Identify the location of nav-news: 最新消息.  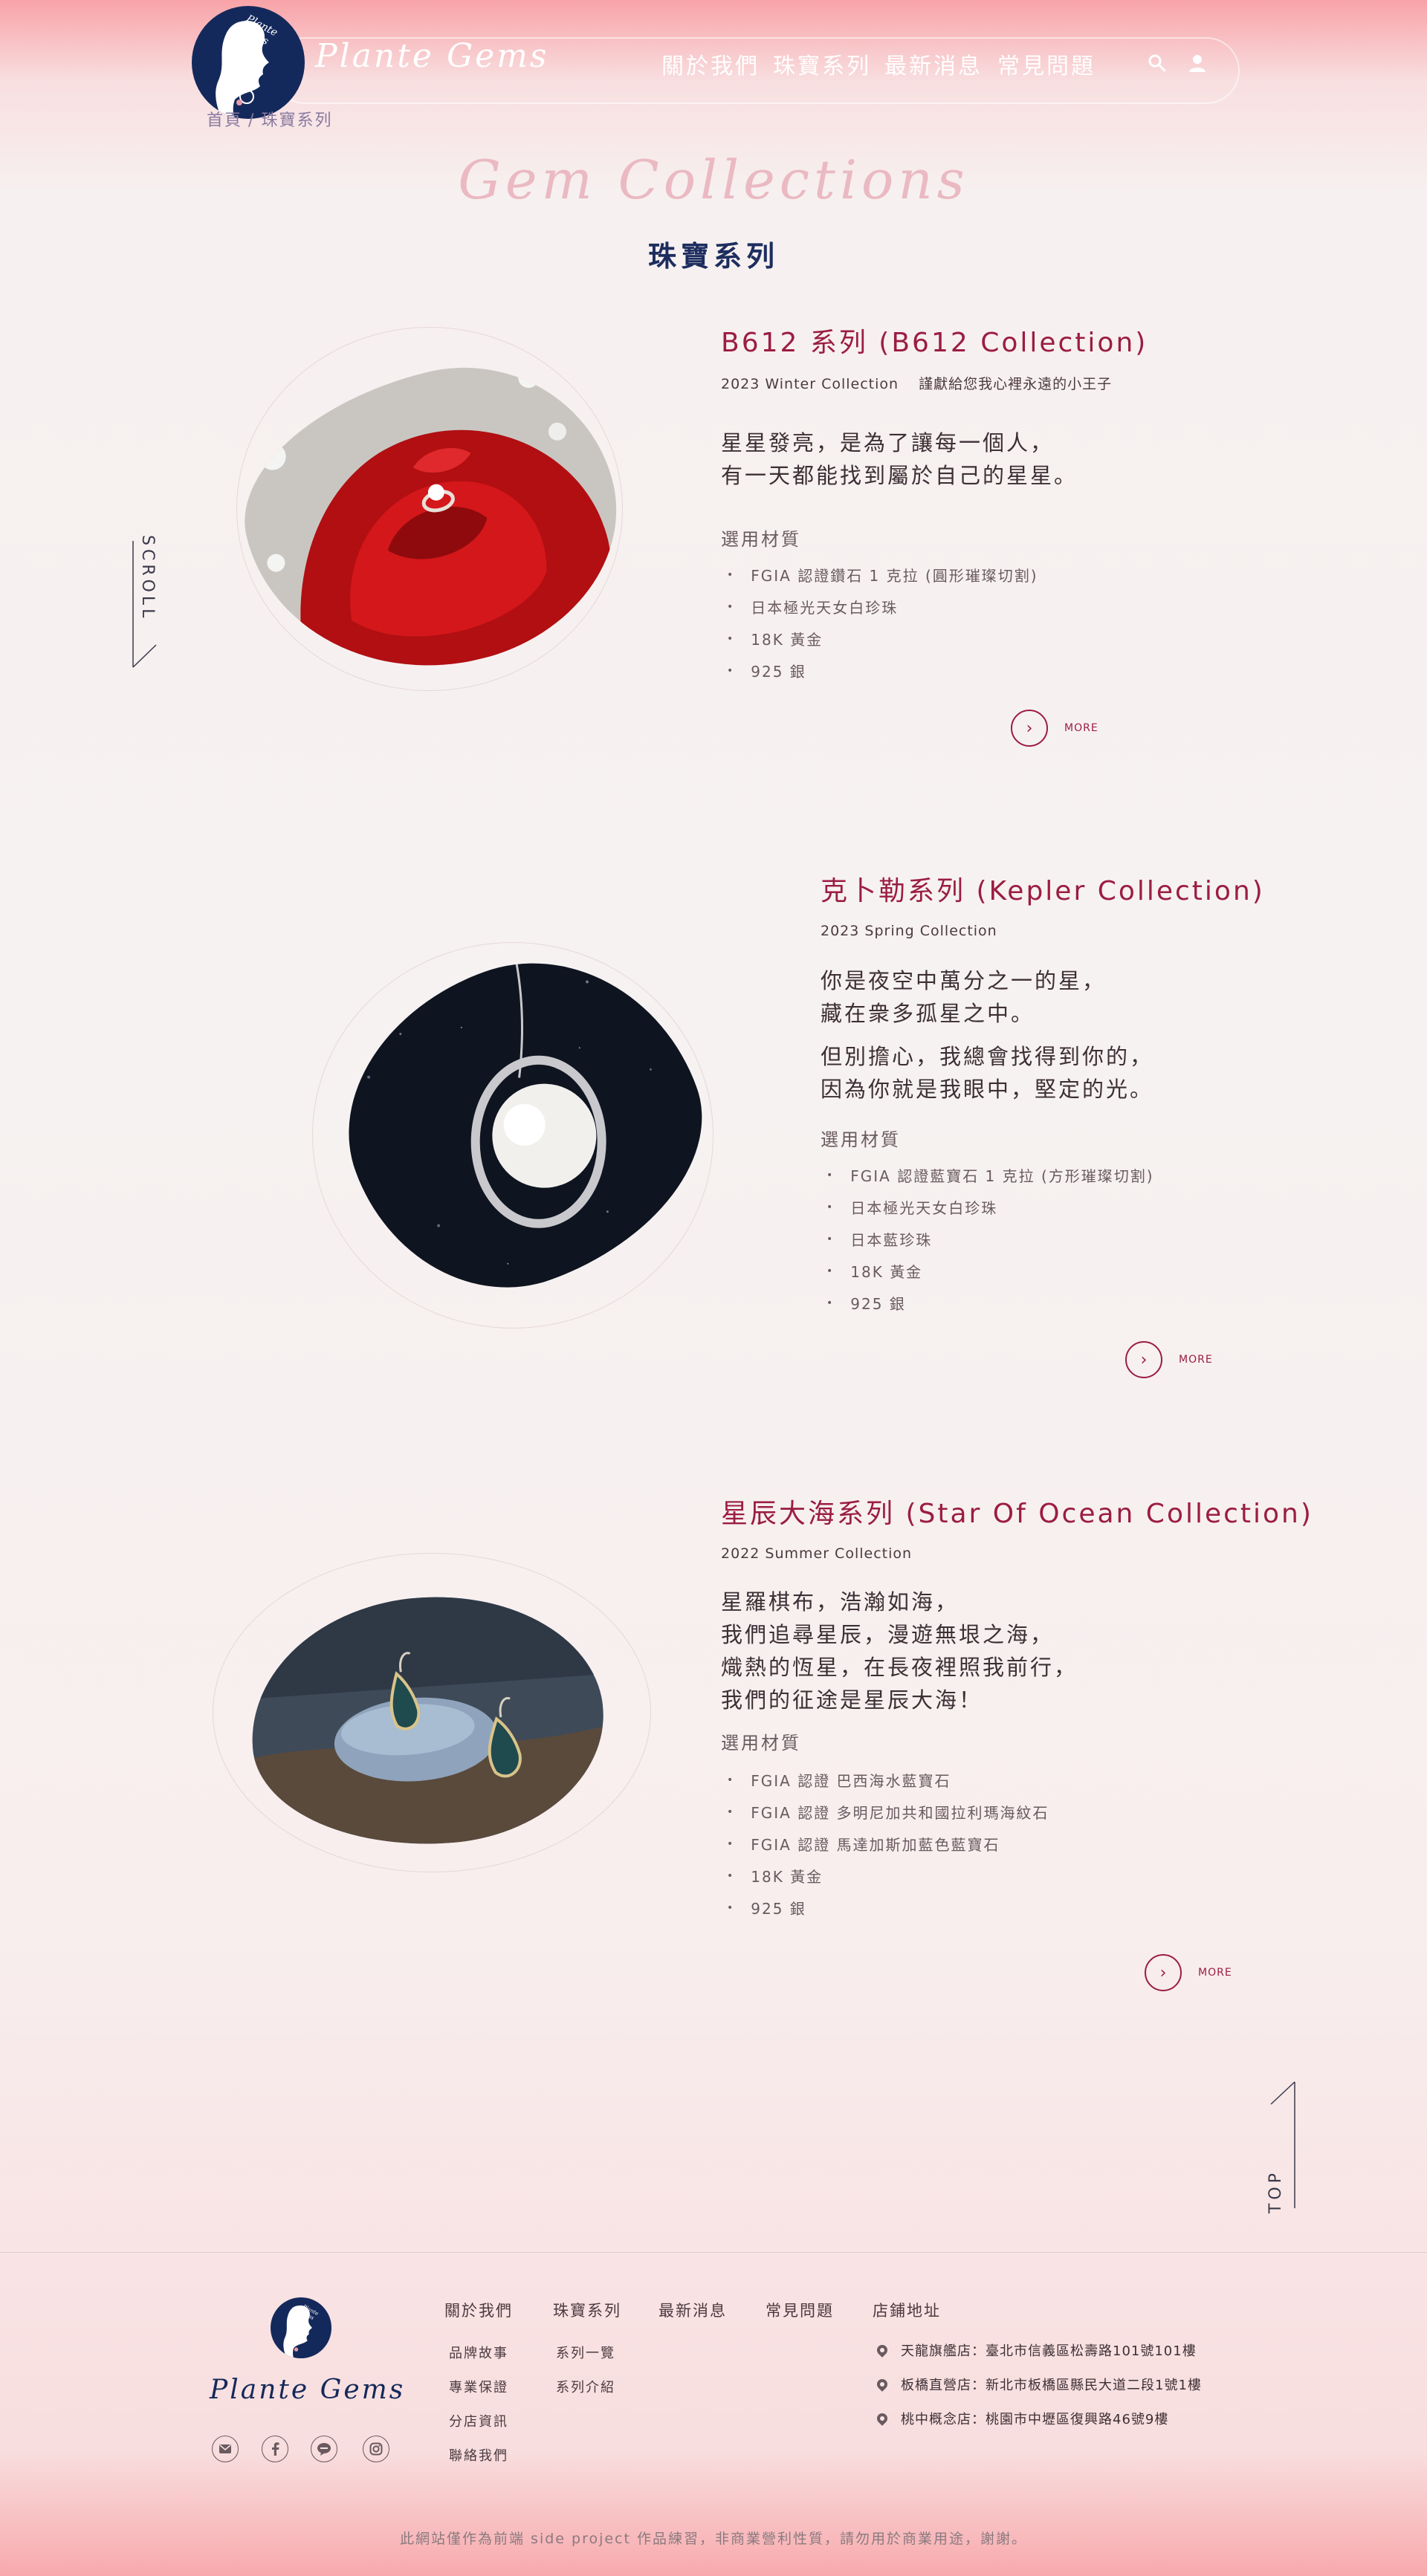
(934, 64).